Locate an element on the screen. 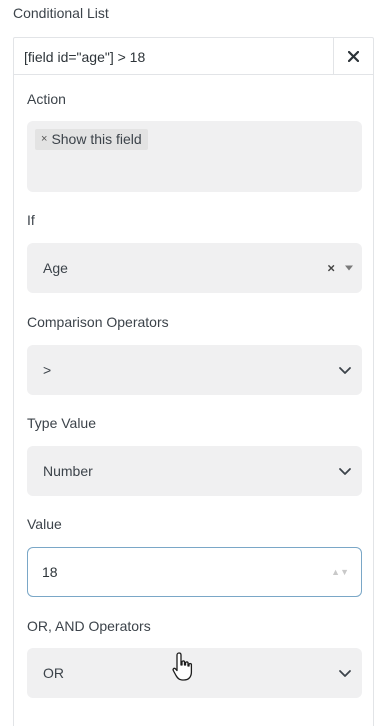 The width and height of the screenshot is (385, 726). clear-selection-icon: × is located at coordinates (331, 268).